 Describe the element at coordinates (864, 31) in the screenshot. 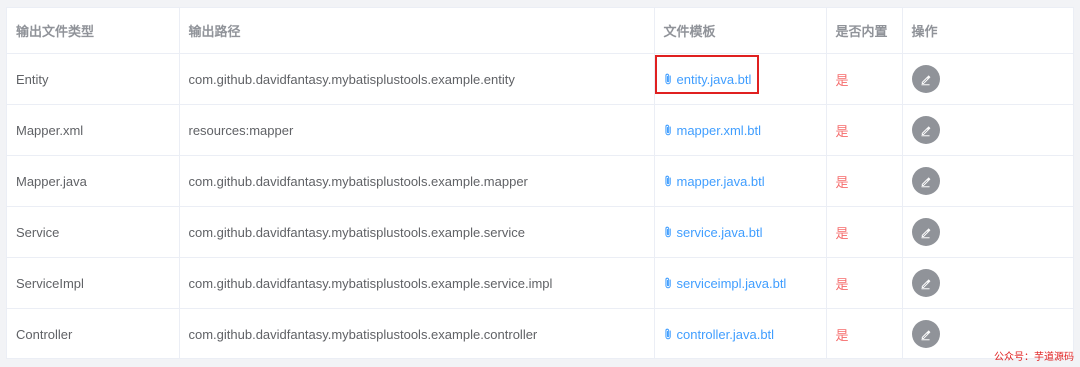

I see `column-header-builtin: 是否内置` at that location.